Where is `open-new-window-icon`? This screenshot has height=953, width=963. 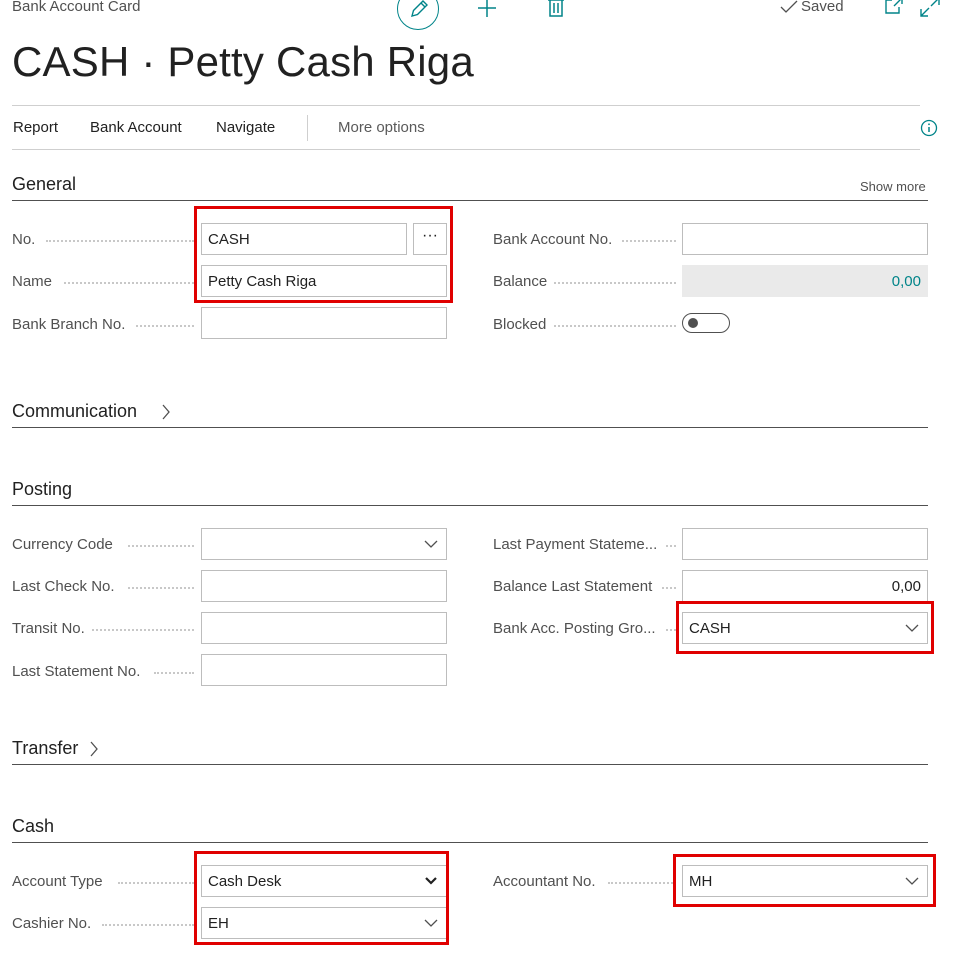 open-new-window-icon is located at coordinates (894, 7).